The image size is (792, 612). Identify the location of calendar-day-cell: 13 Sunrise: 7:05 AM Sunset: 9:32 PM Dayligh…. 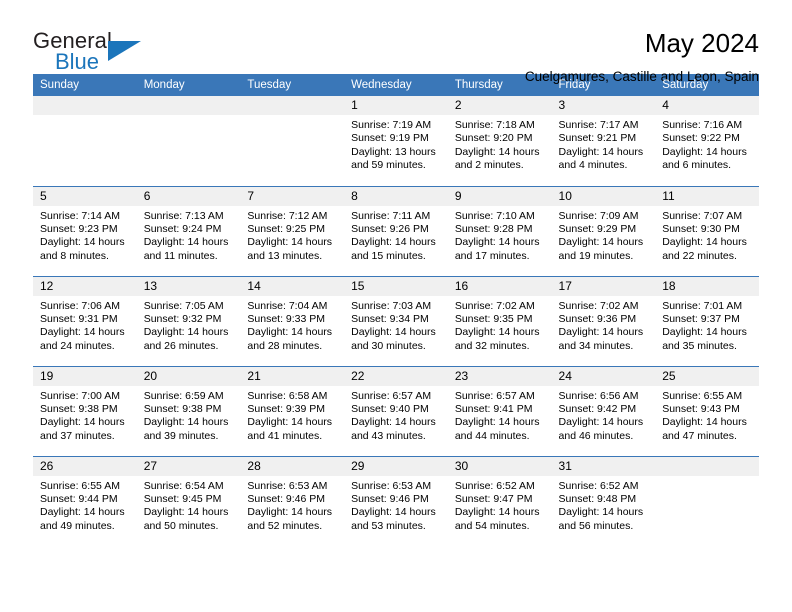
(188, 320).